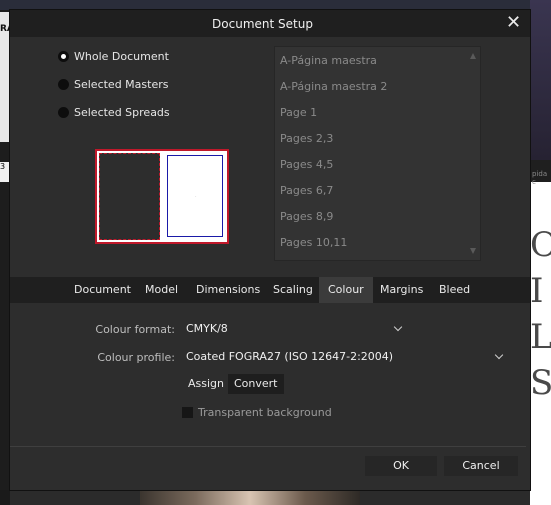  Describe the element at coordinates (401, 290) in the screenshot. I see `tab-margins: Margins` at that location.